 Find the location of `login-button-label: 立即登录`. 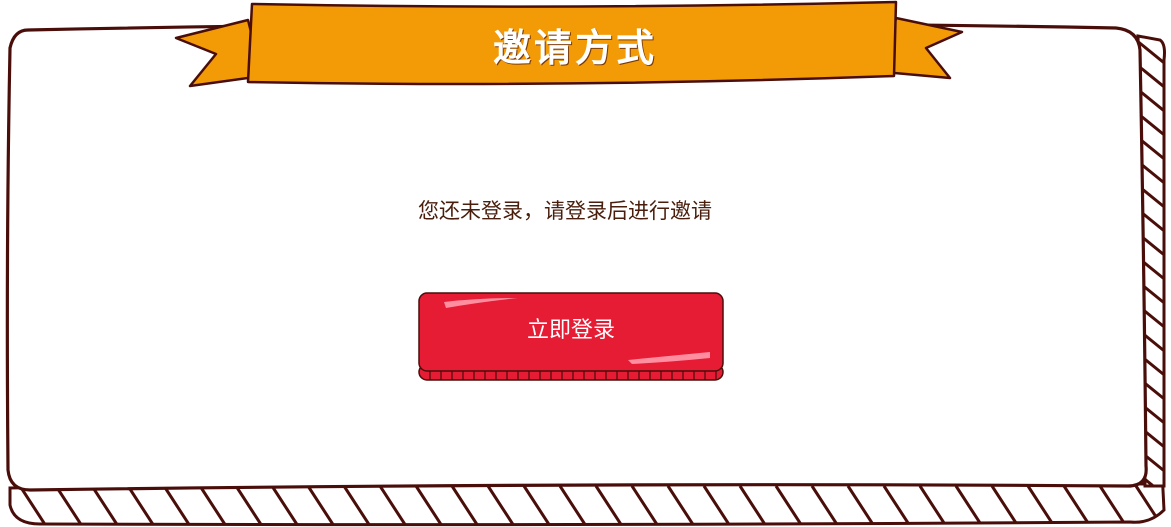

login-button-label: 立即登录 is located at coordinates (570, 330).